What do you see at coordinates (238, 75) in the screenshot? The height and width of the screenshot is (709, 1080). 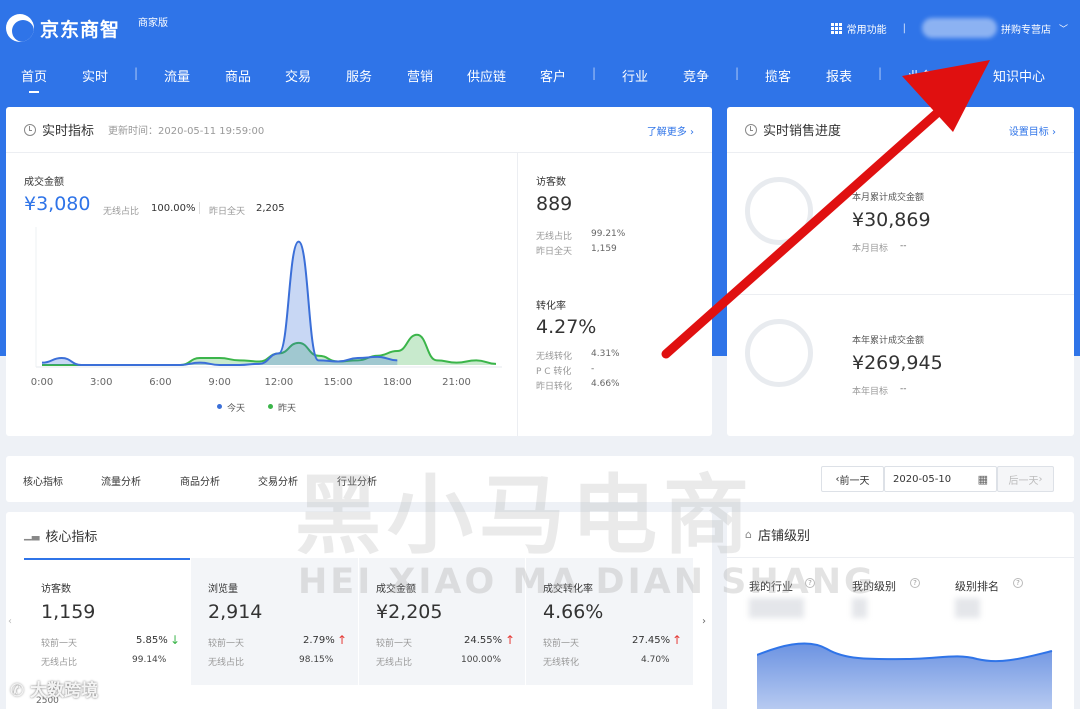 I see `nav-item-product: 商品` at bounding box center [238, 75].